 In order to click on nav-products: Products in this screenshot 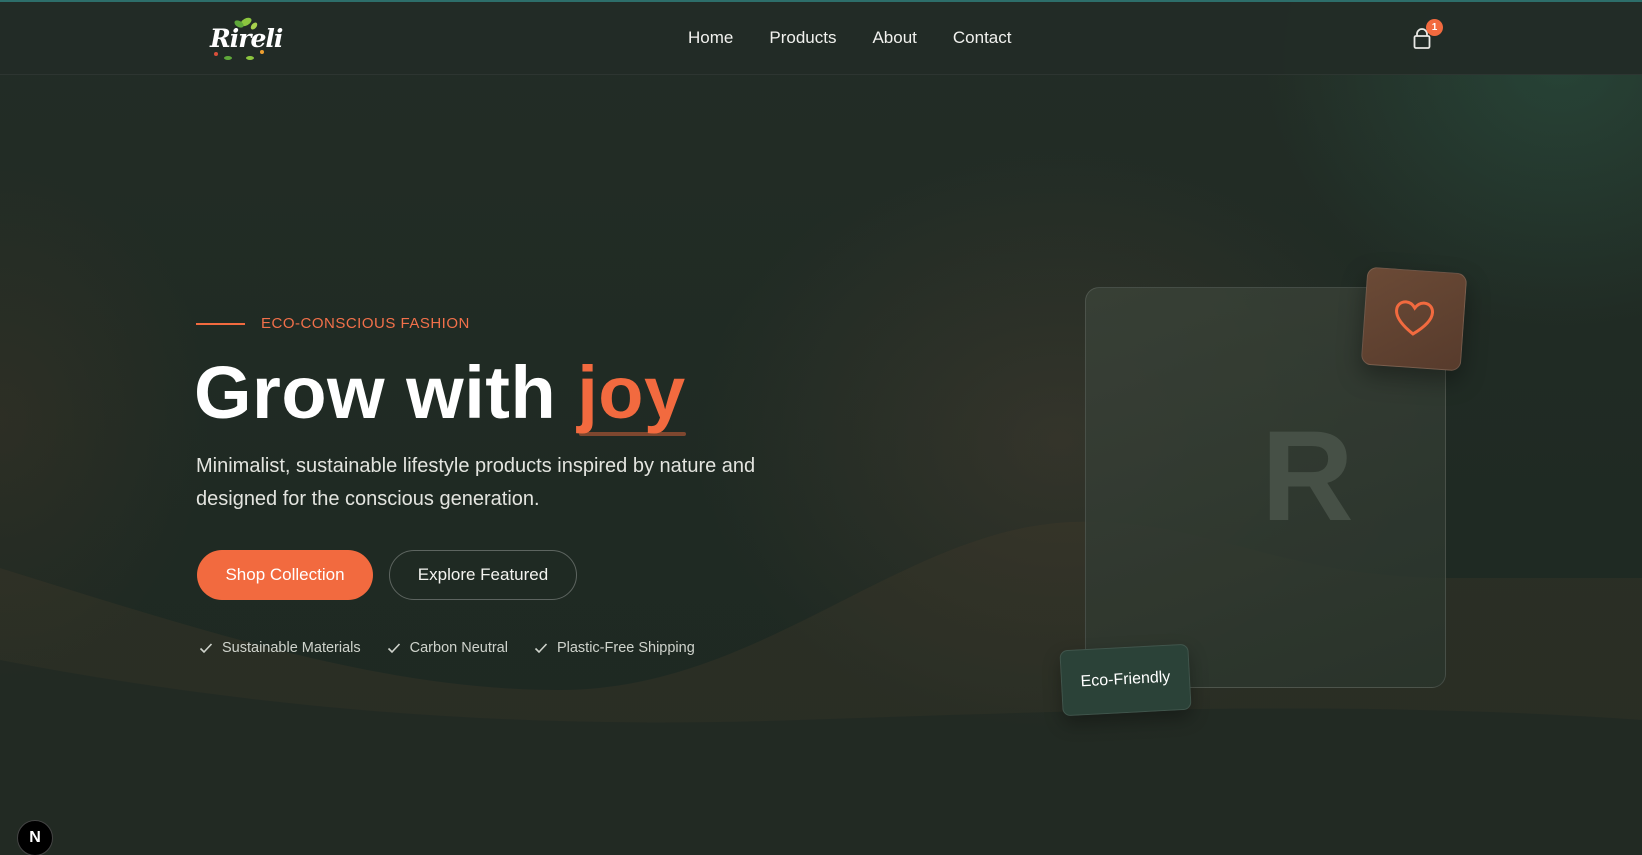, I will do `click(802, 38)`.